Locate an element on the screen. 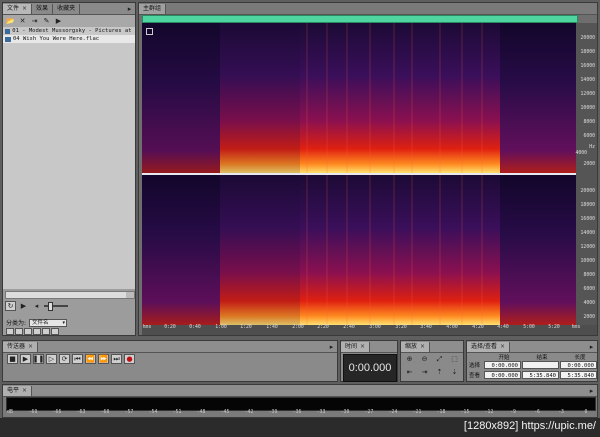 The width and height of the screenshot is (600, 437). overview-bar is located at coordinates (360, 19).